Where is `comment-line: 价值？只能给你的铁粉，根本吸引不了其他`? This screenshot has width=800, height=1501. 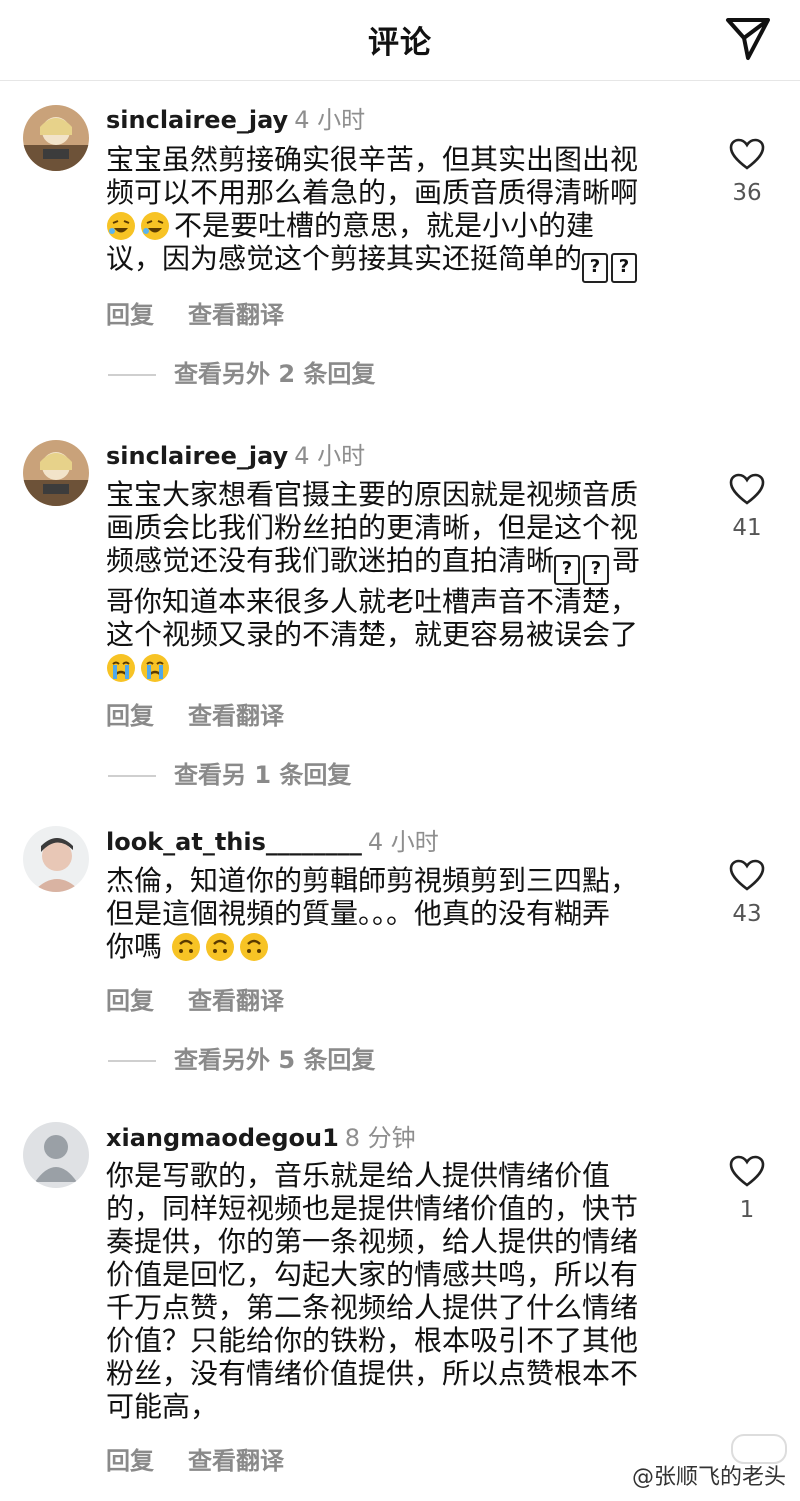 comment-line: 价值？只能给你的铁粉，根本吸引不了其他 is located at coordinates (372, 1340).